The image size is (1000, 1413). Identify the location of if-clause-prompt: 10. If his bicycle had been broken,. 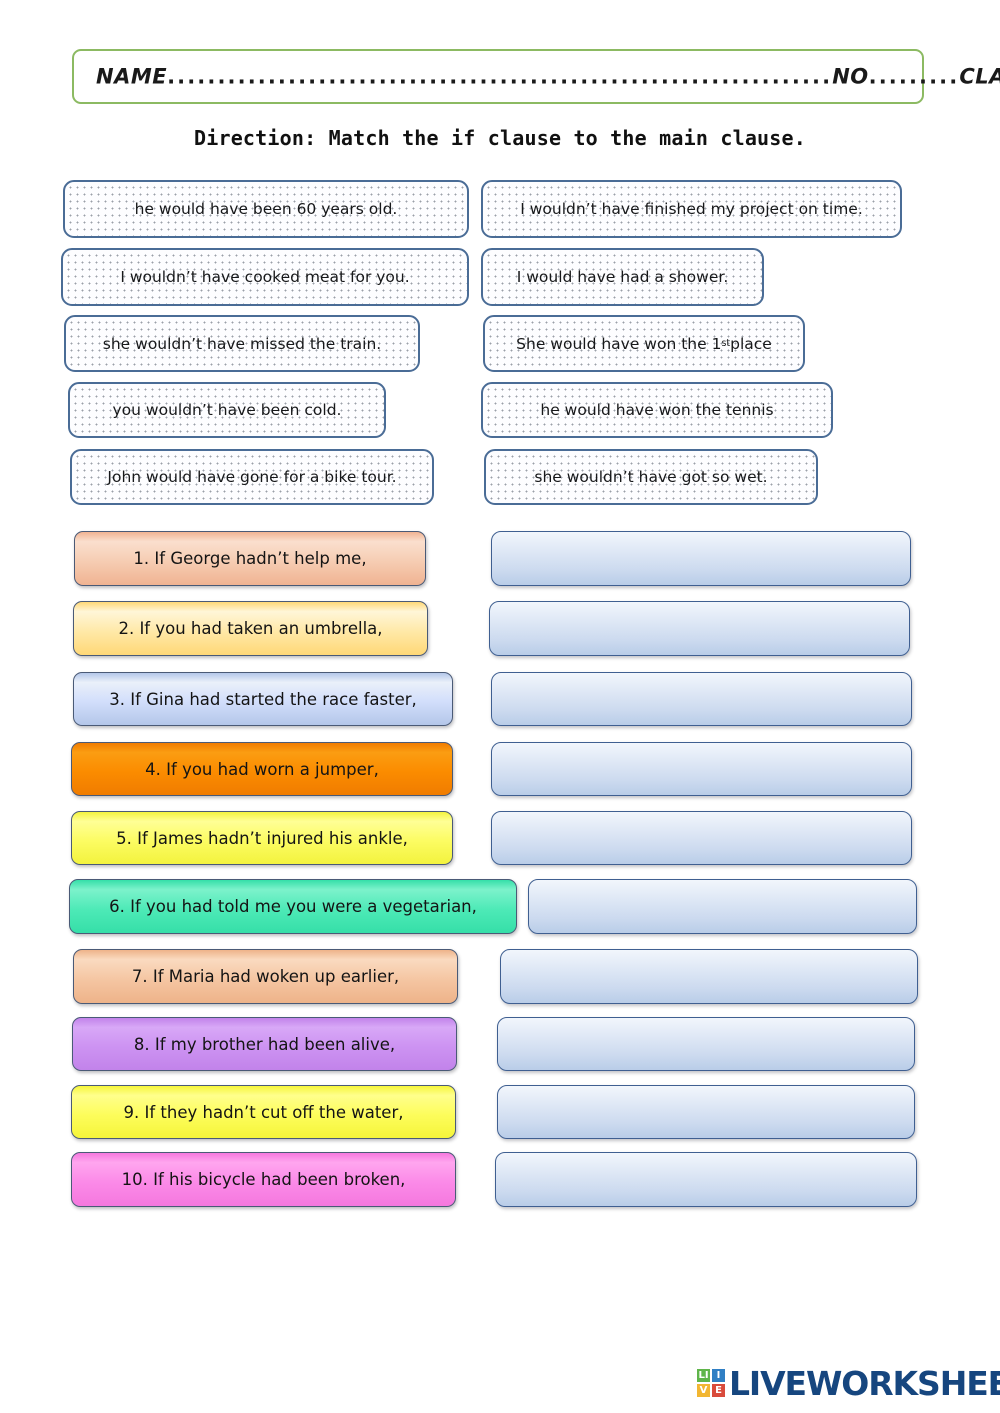
(263, 1179).